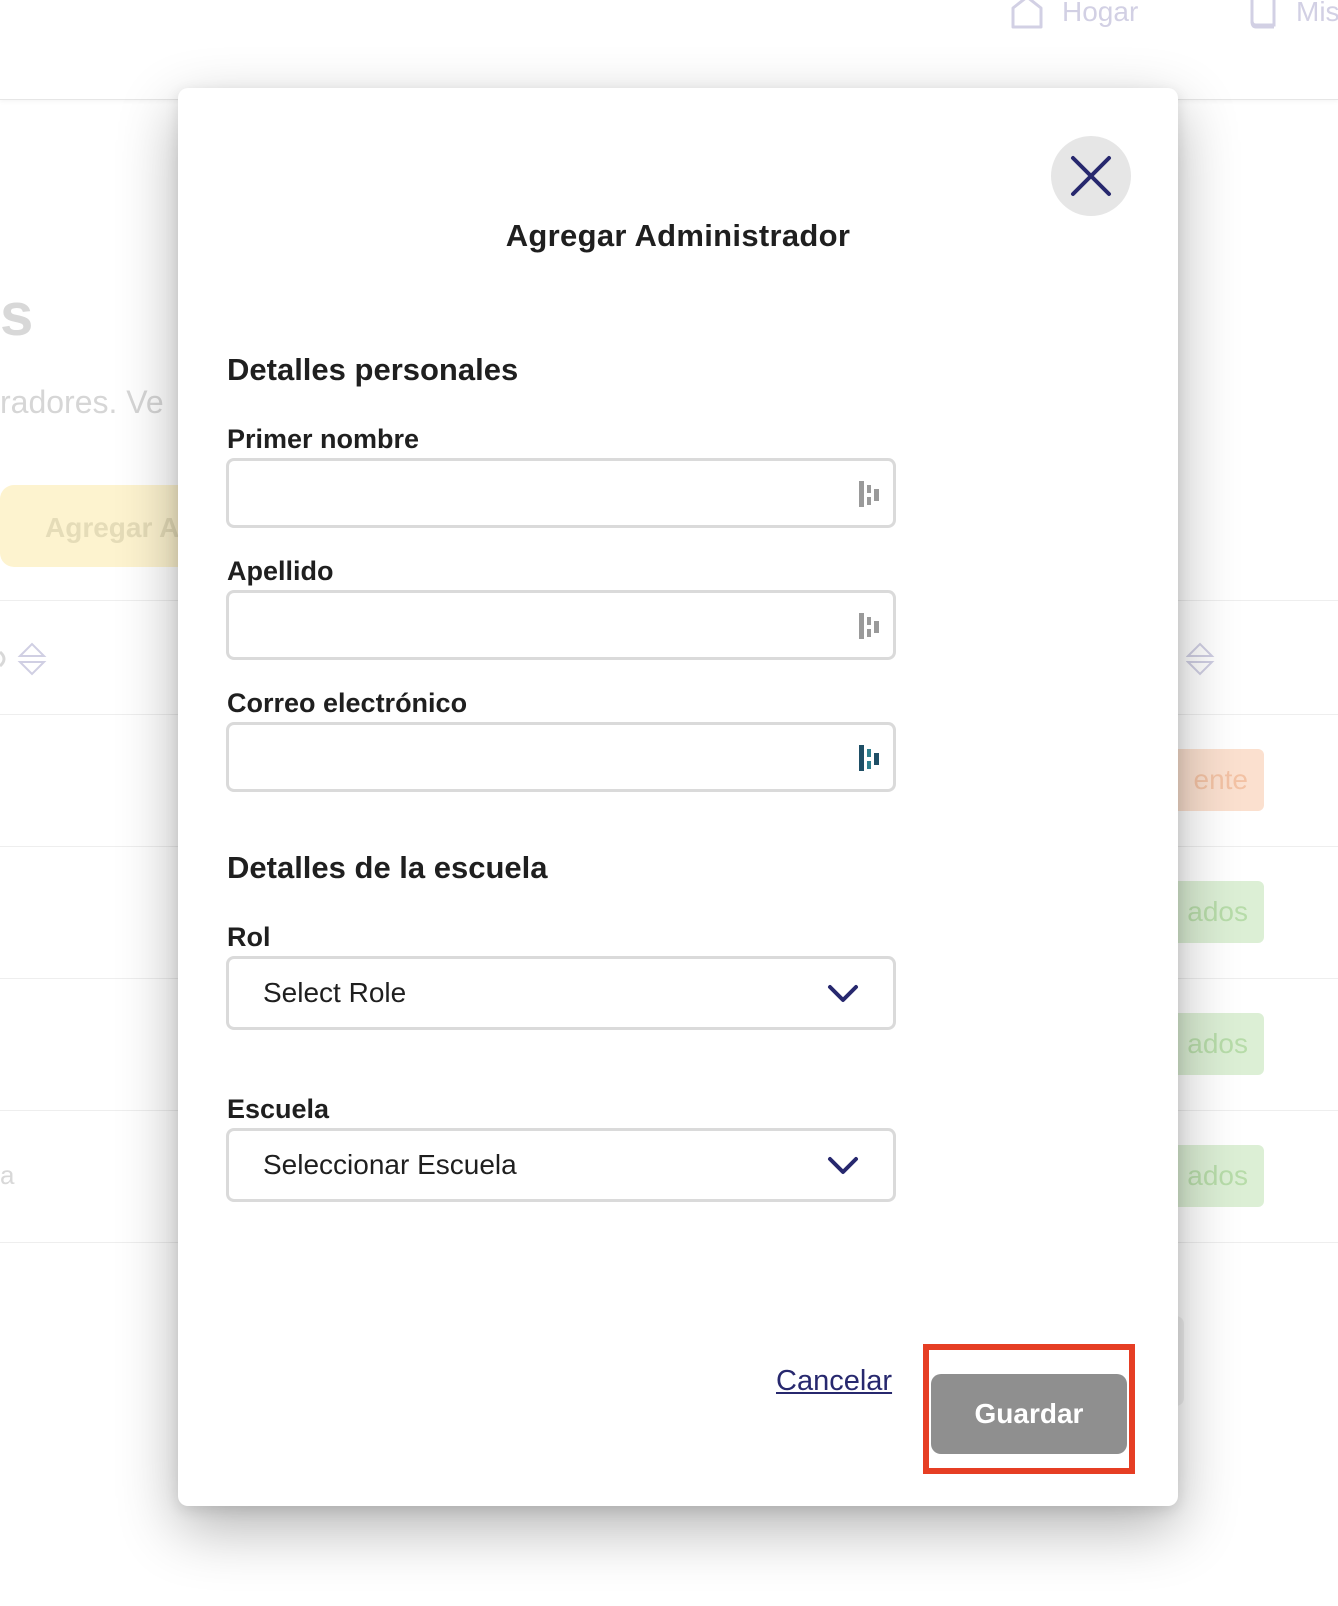 This screenshot has height=1606, width=1338. What do you see at coordinates (678, 235) in the screenshot?
I see `modal-title: Agregar Administrador` at bounding box center [678, 235].